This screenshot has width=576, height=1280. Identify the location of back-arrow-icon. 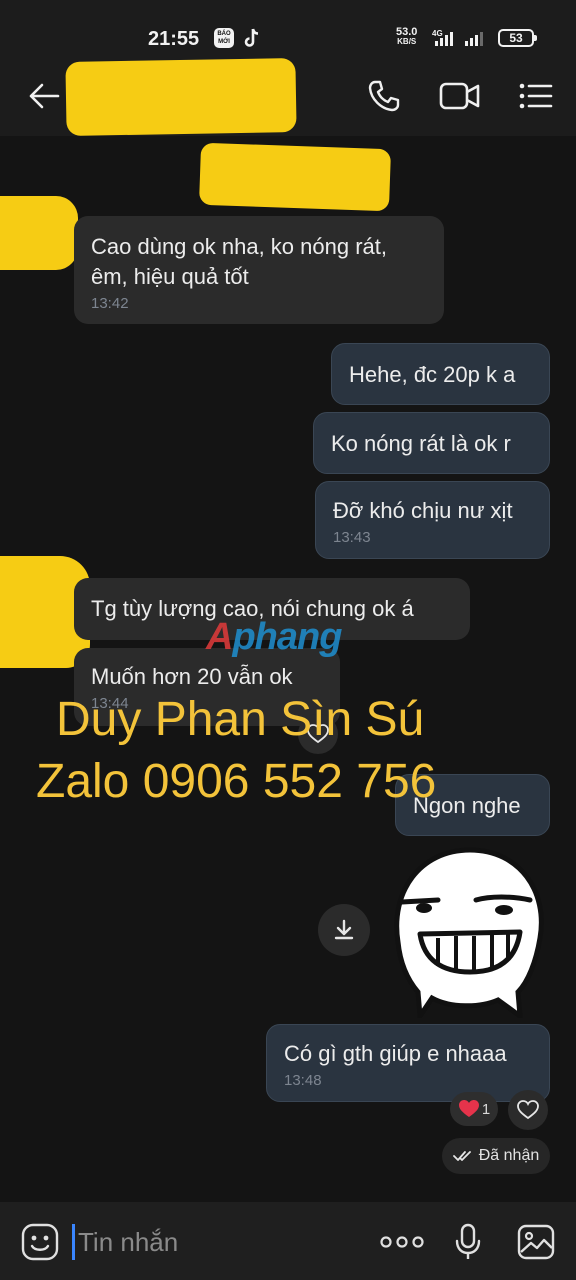
(44, 96).